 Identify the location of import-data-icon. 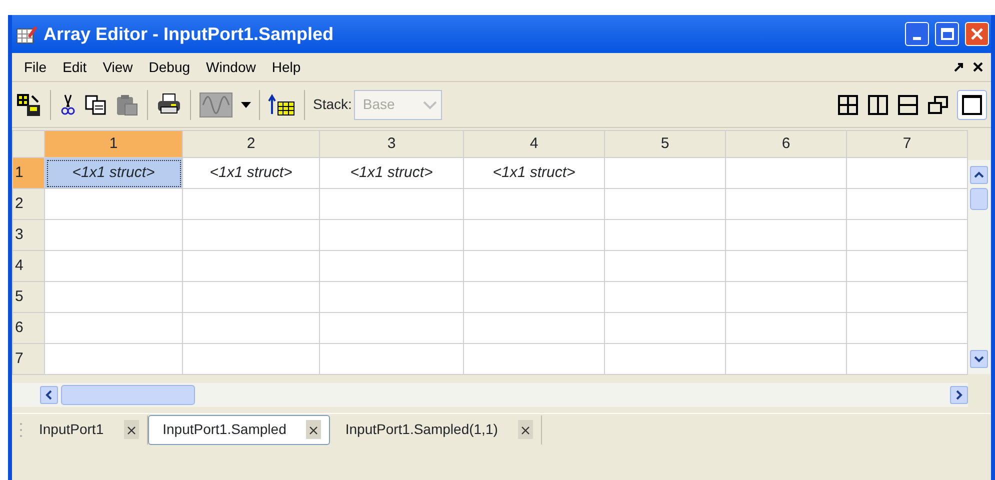
(29, 104).